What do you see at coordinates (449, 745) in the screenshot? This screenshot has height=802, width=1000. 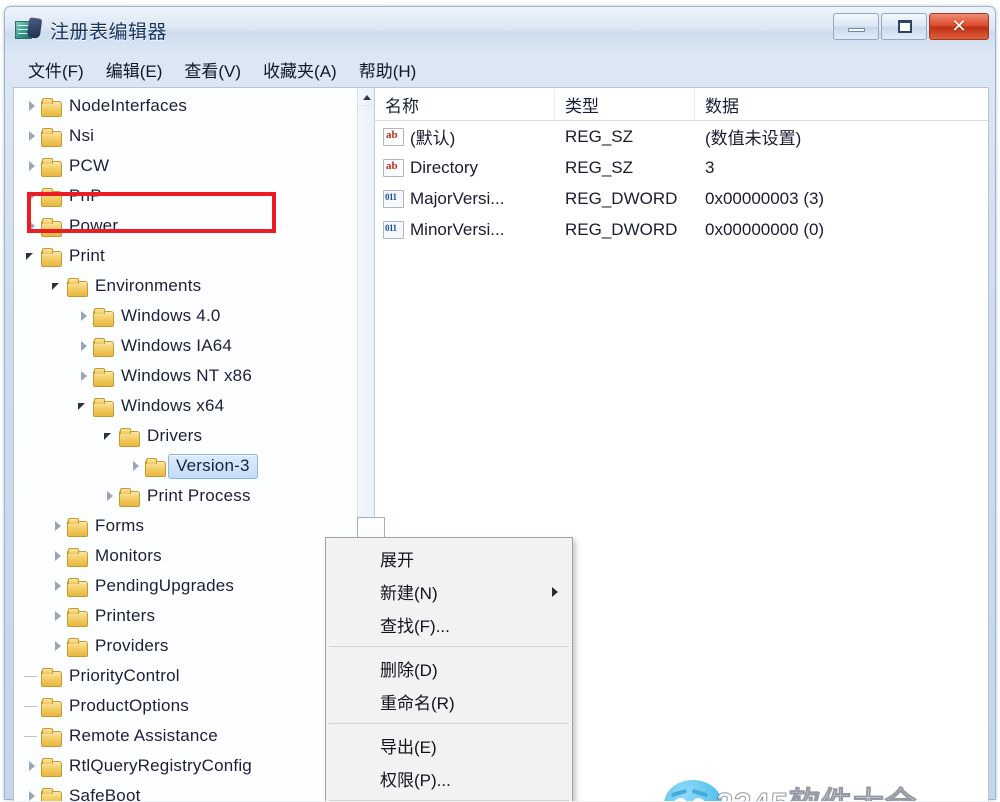 I see `context-menu-item: 导出(E)` at bounding box center [449, 745].